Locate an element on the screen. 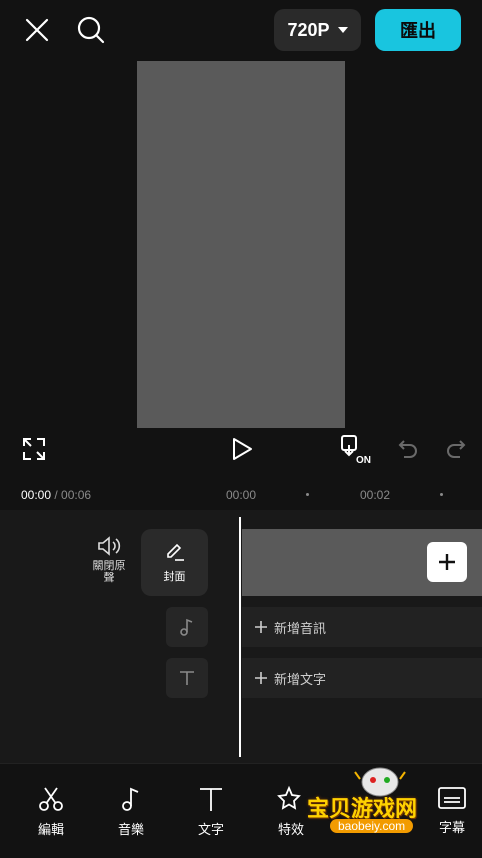  resolution-dropdown: 720P is located at coordinates (317, 30).